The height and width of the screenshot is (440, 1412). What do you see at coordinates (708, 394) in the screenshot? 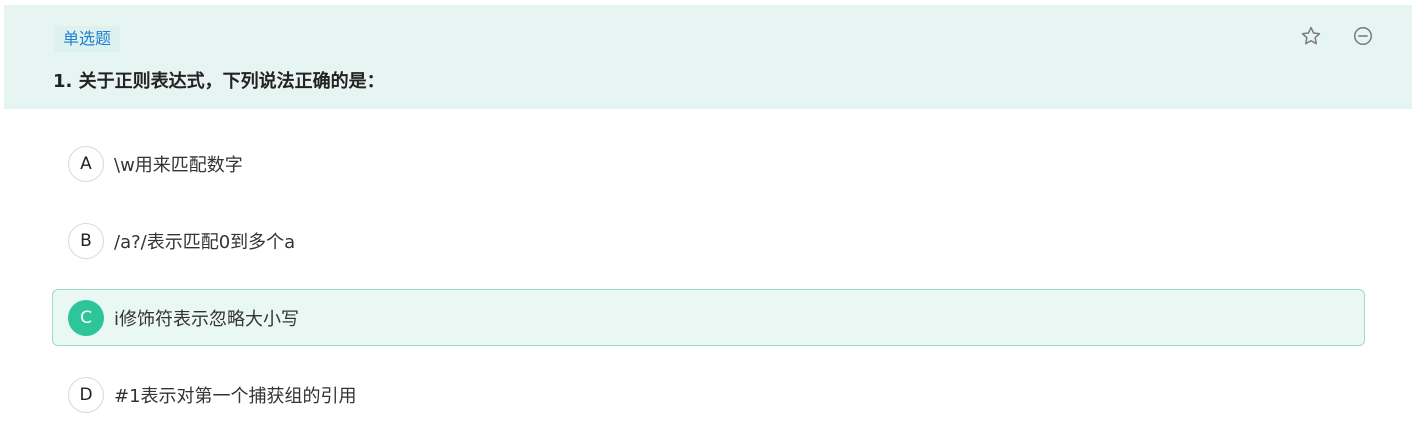
I see `option-d: D #1表示对第一个捕获组的引用` at bounding box center [708, 394].